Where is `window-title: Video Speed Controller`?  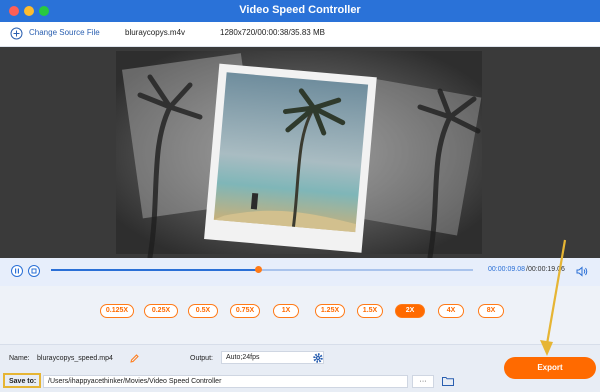 window-title: Video Speed Controller is located at coordinates (300, 10).